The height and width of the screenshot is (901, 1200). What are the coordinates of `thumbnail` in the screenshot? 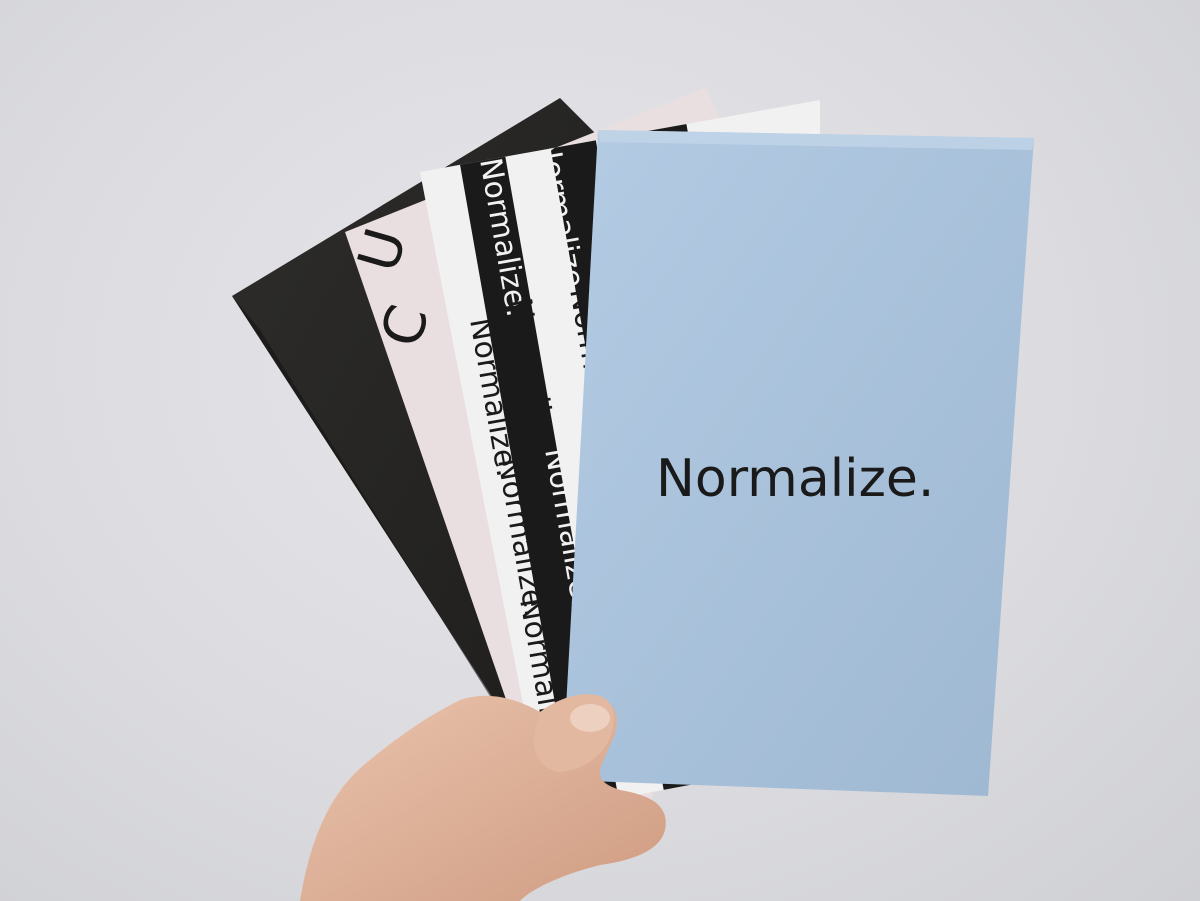 It's located at (590, 718).